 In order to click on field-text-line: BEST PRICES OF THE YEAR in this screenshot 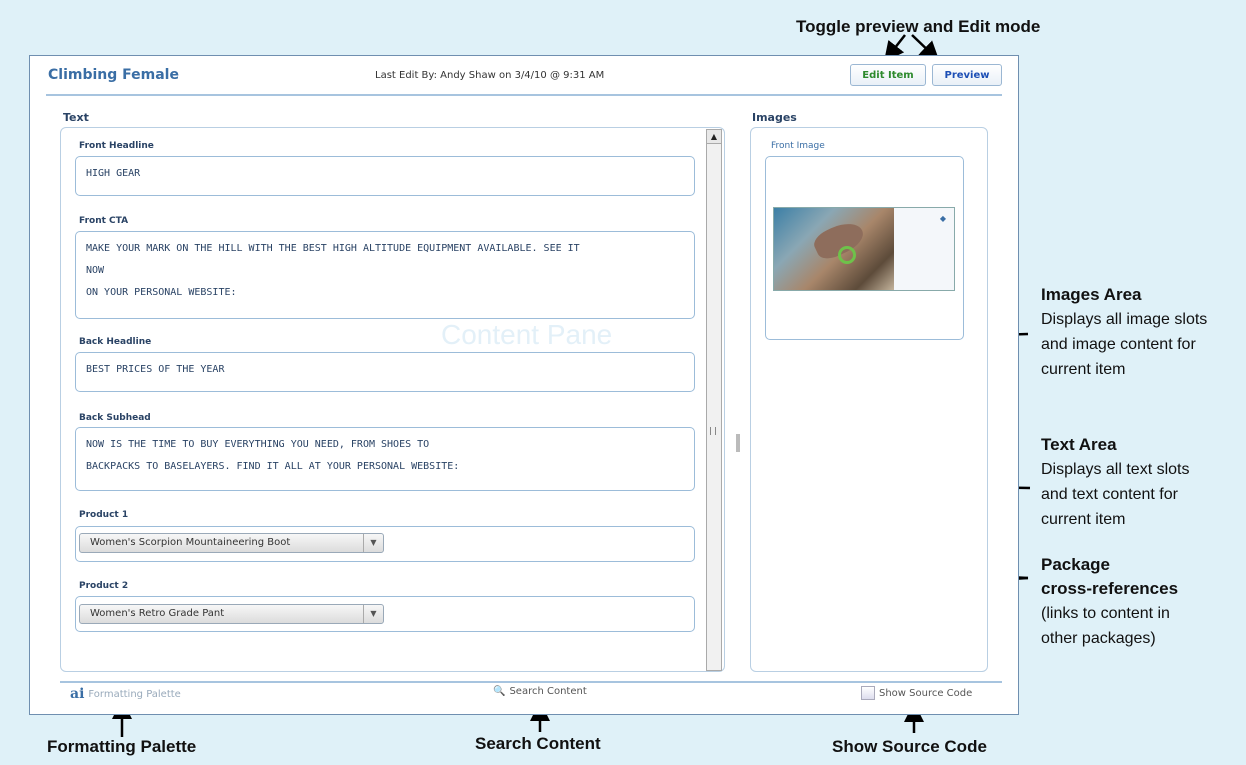, I will do `click(155, 369)`.